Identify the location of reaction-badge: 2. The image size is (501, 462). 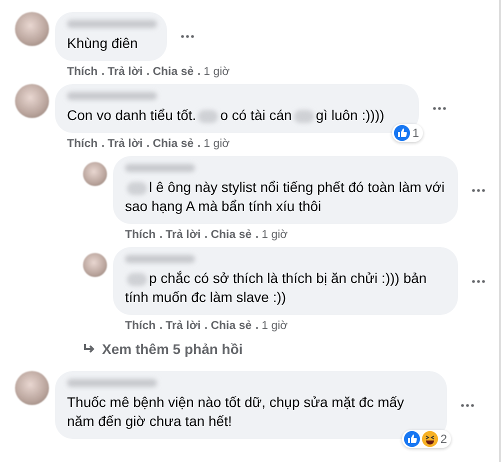
(426, 439).